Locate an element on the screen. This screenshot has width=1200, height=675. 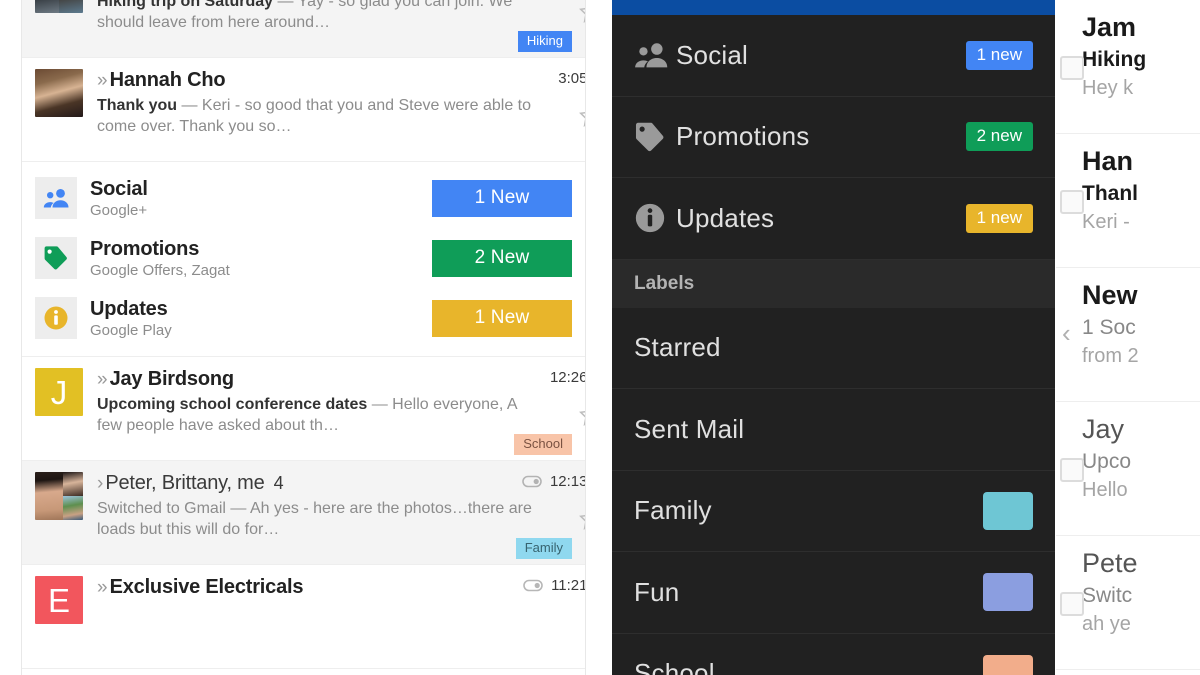
list-item: Jay Upco Hello is located at coordinates (1128, 469).